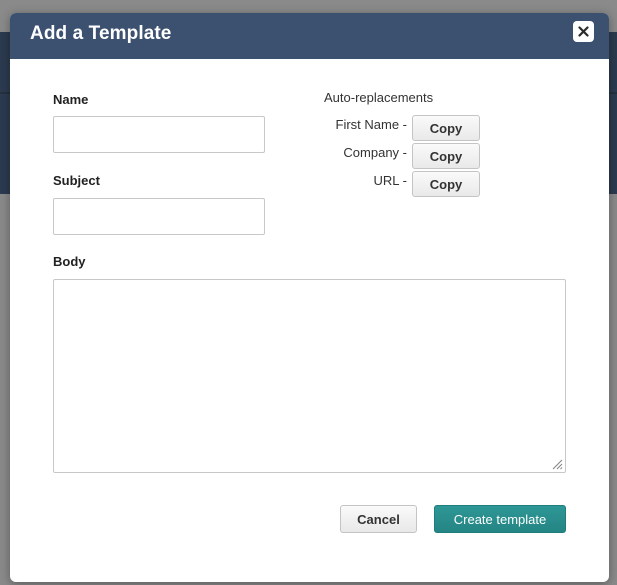 This screenshot has height=585, width=617. I want to click on close-button, so click(583, 31).